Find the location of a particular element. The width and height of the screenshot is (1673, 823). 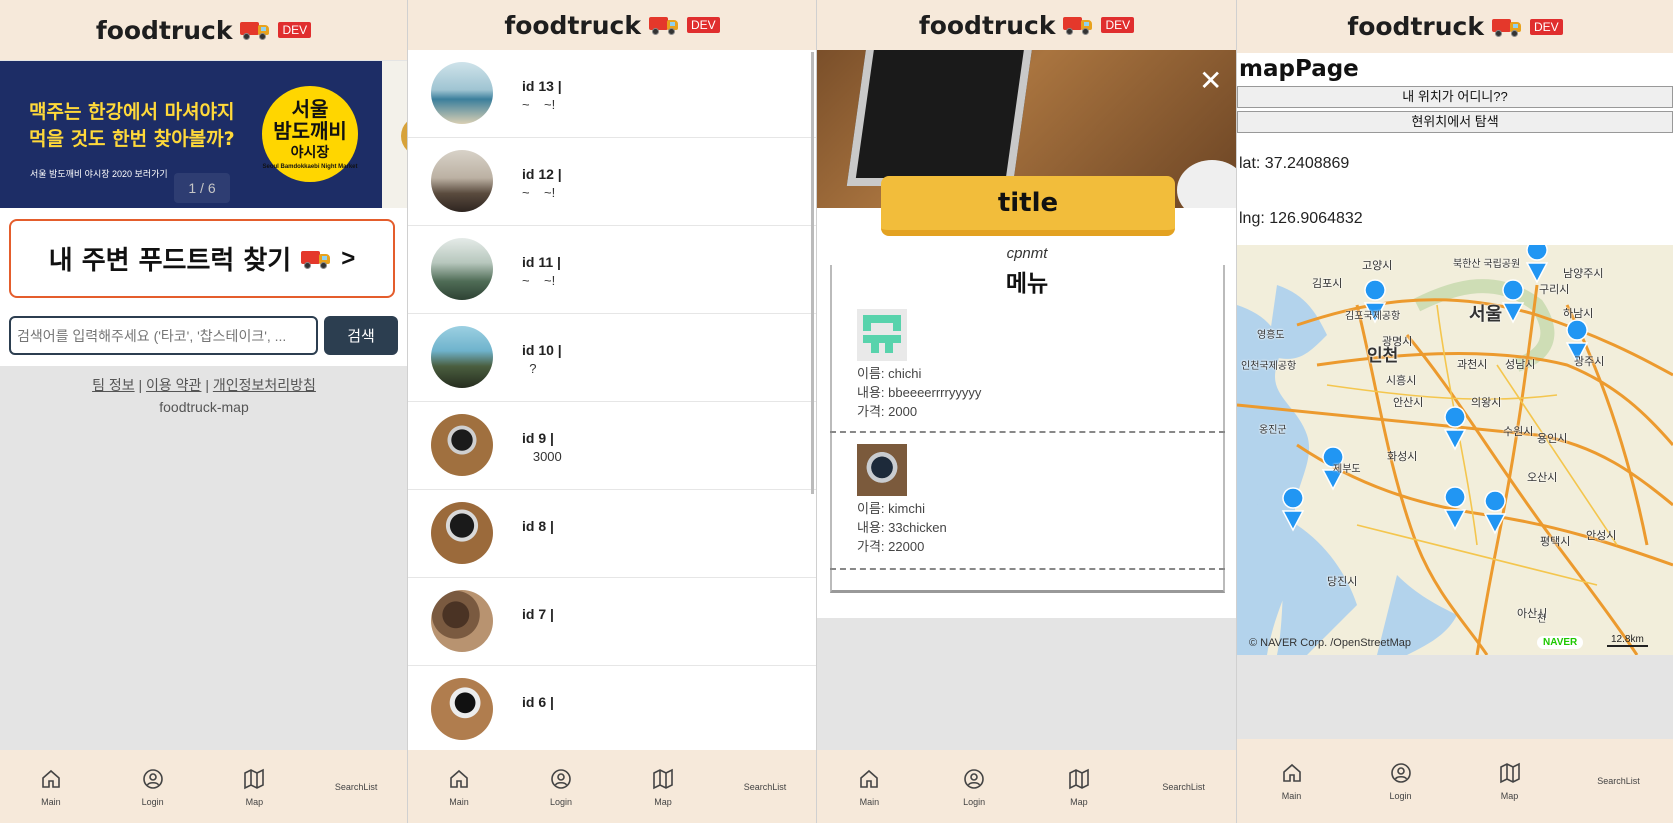

map-place-label: 화성시 is located at coordinates (1402, 457).